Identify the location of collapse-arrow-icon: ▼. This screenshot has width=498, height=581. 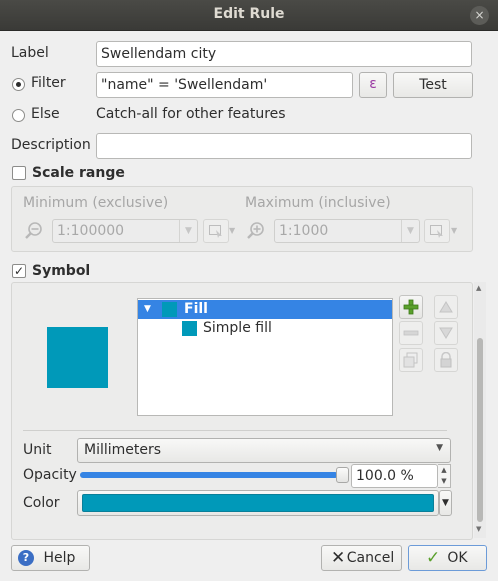
(147, 309).